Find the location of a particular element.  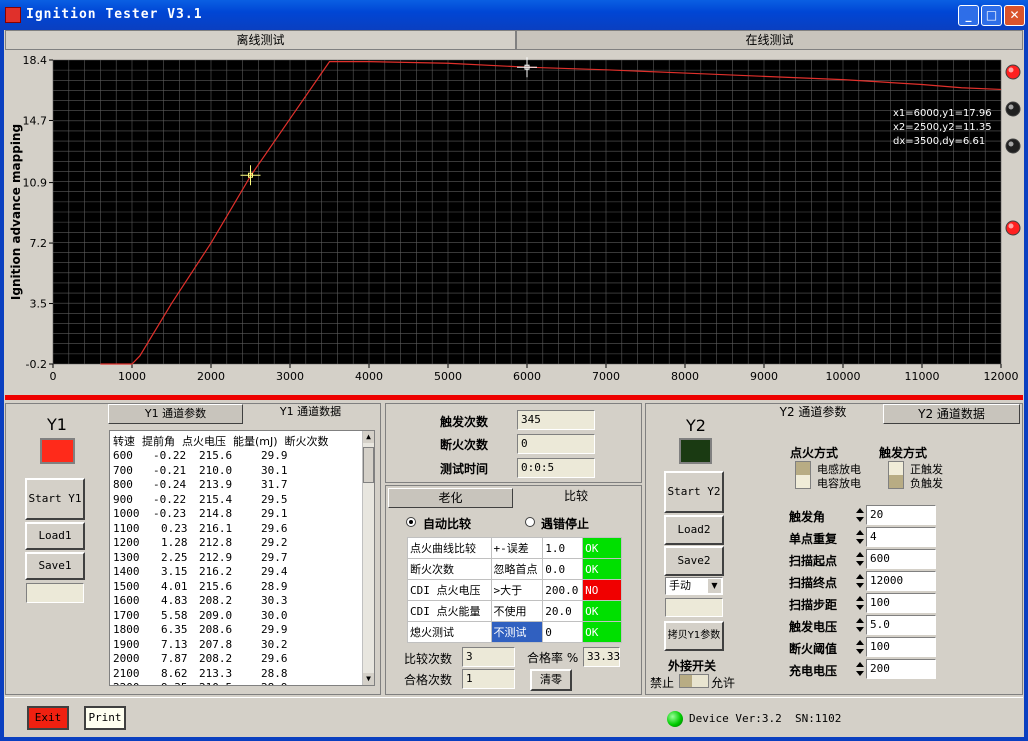

radio-stop-on-error is located at coordinates (530, 522).